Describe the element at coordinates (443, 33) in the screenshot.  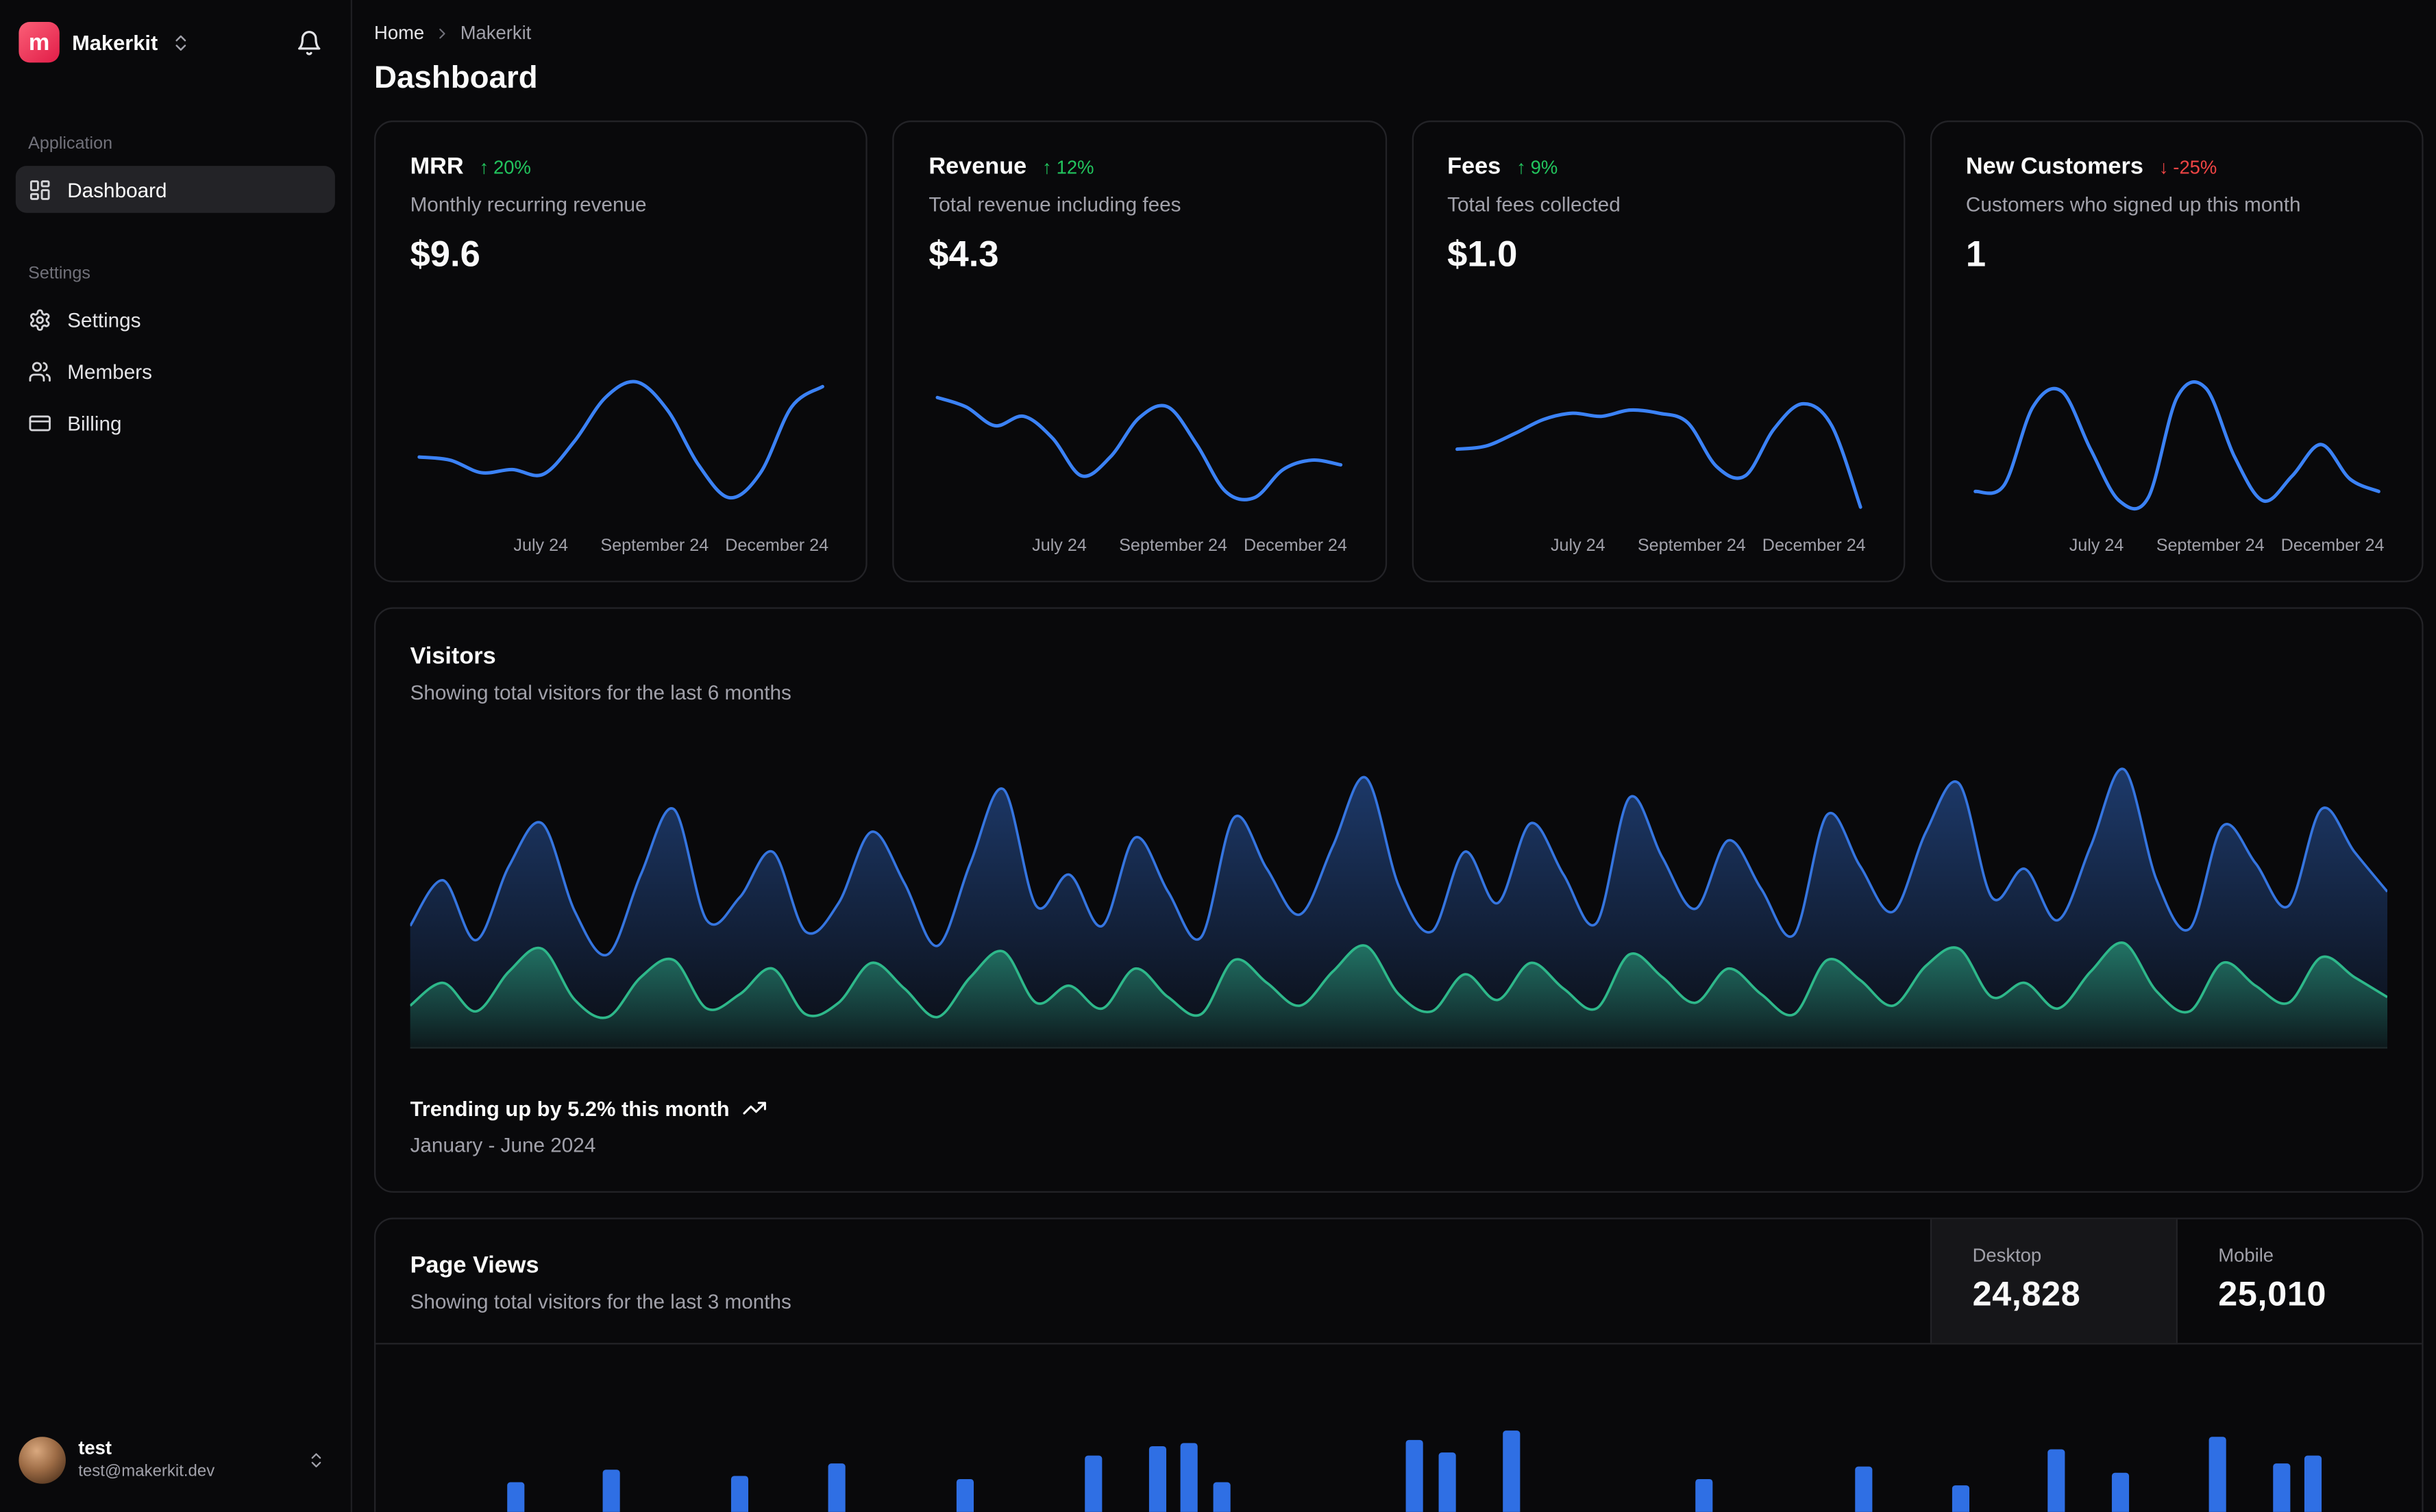
I see `chevron-right-icon` at that location.